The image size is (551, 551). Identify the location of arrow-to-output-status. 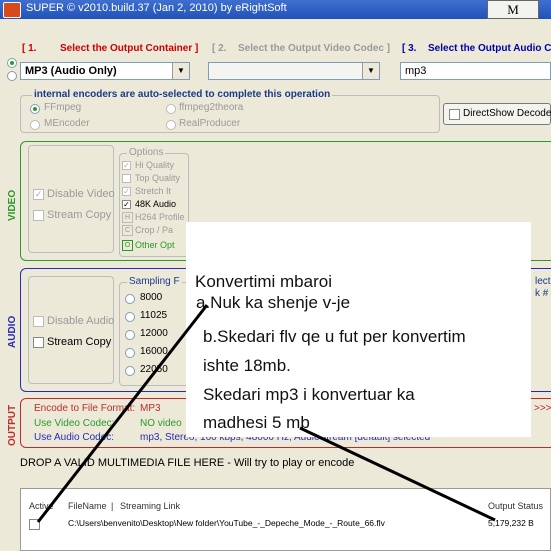
(397, 474).